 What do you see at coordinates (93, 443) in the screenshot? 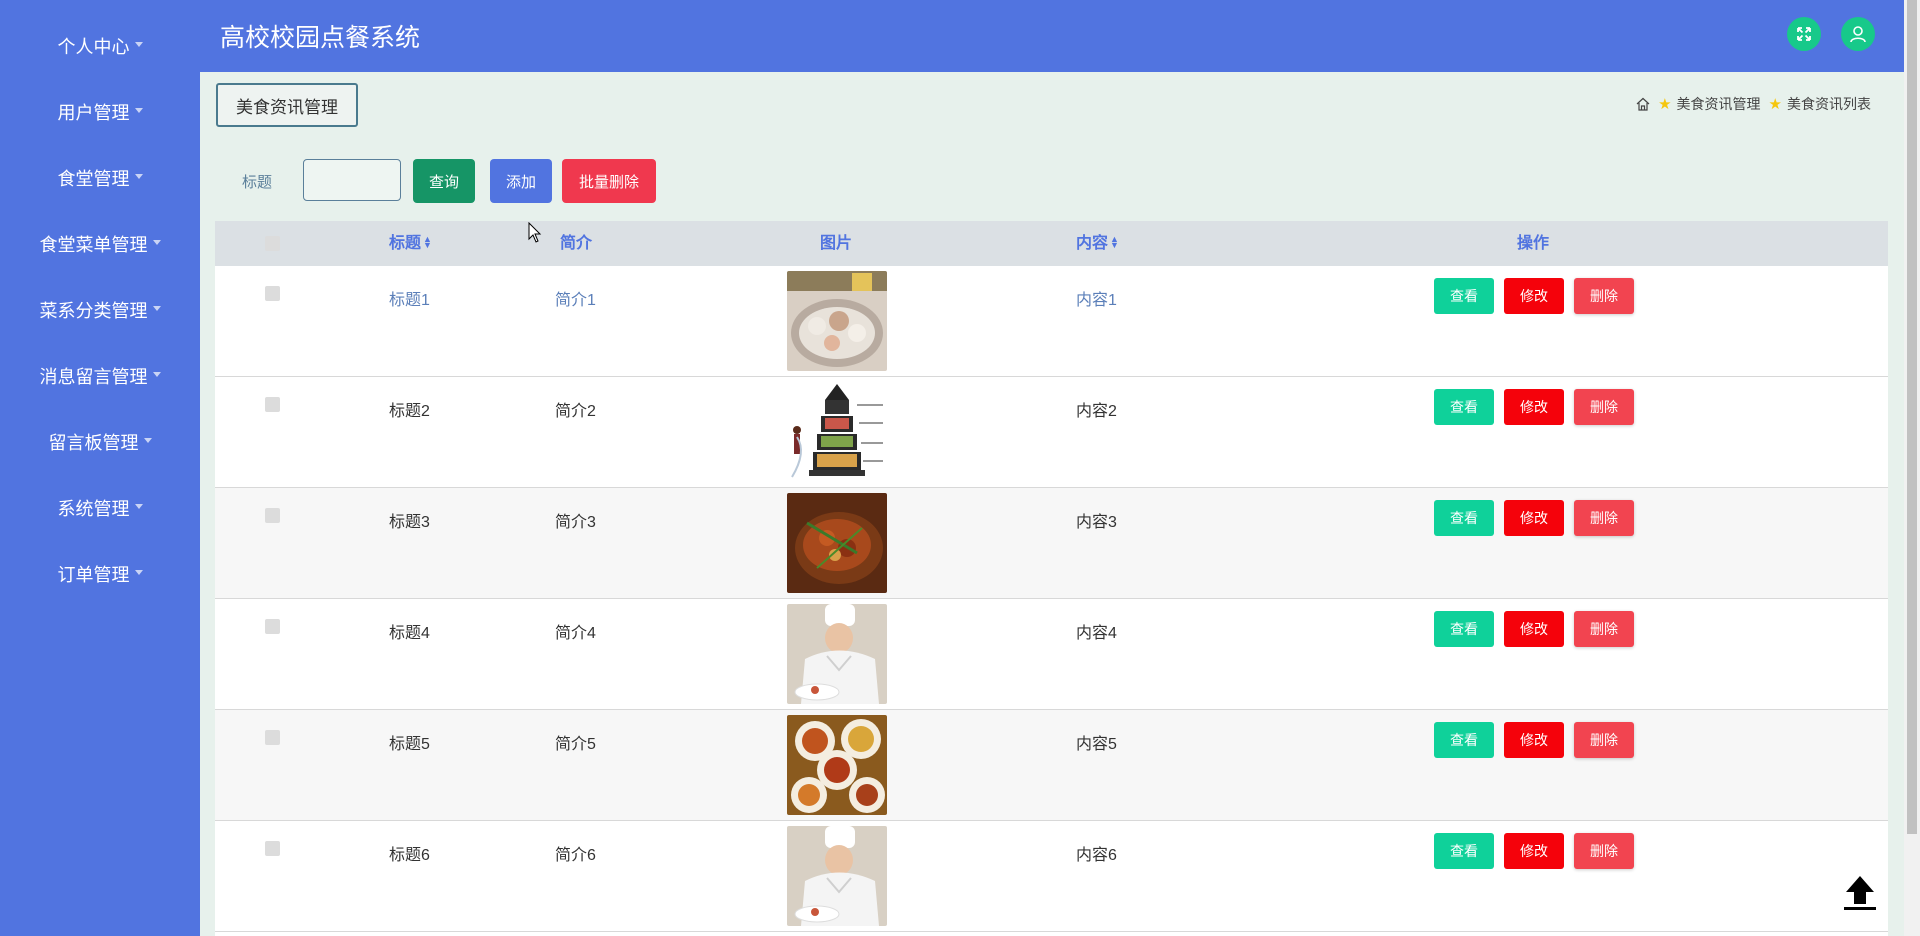
I see `sidebar-item-label: 留言板管理` at bounding box center [93, 443].